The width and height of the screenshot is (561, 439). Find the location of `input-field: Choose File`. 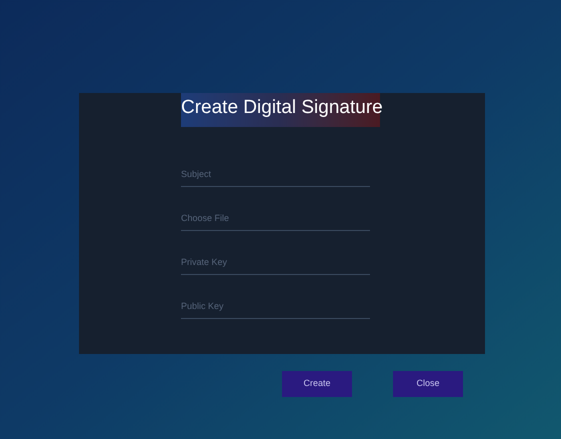

input-field: Choose File is located at coordinates (275, 218).